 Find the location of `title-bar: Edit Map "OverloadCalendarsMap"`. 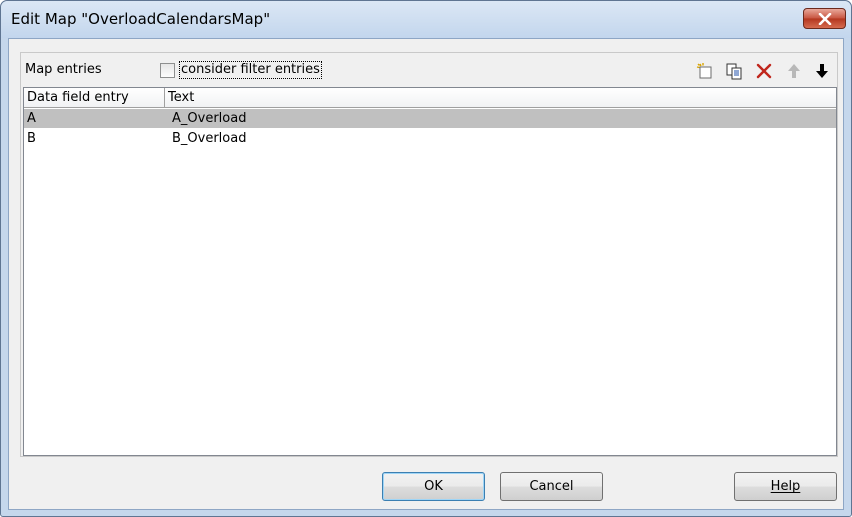

title-bar: Edit Map "OverloadCalendarsMap" is located at coordinates (426, 19).